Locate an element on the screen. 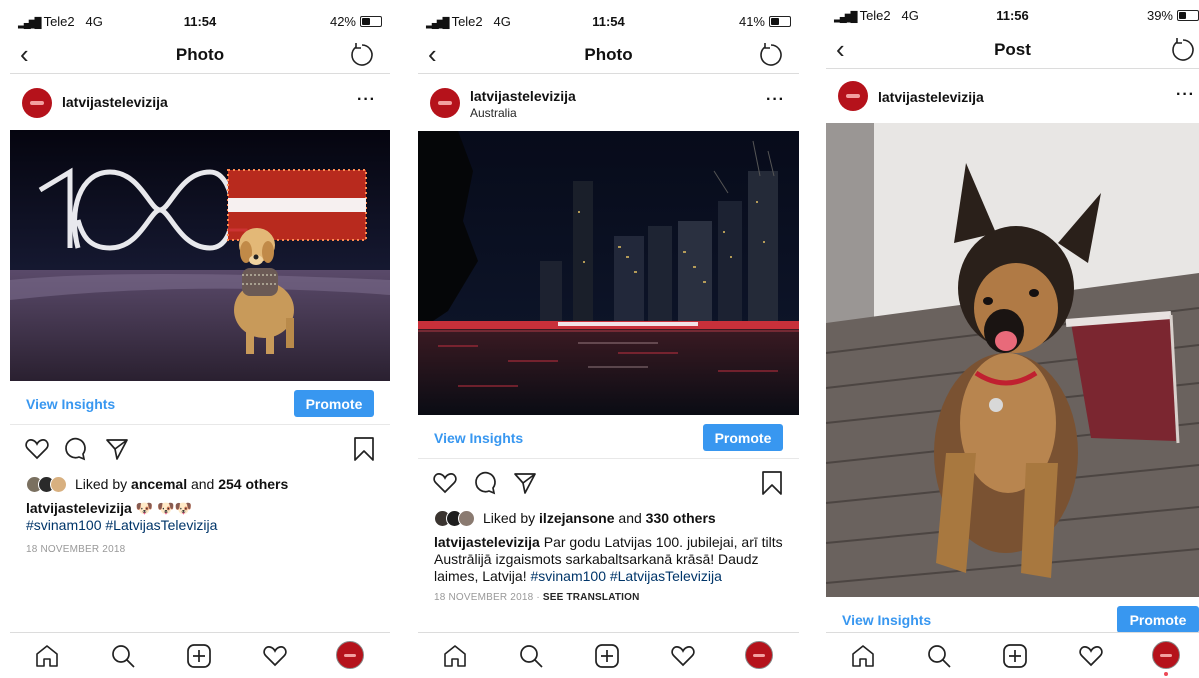 The width and height of the screenshot is (1199, 678). photo-100-dog is located at coordinates (200, 255).